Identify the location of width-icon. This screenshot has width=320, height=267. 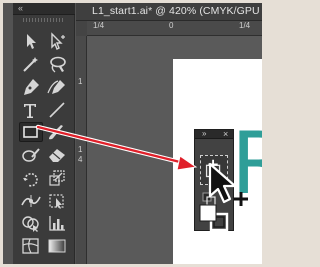
(31, 201).